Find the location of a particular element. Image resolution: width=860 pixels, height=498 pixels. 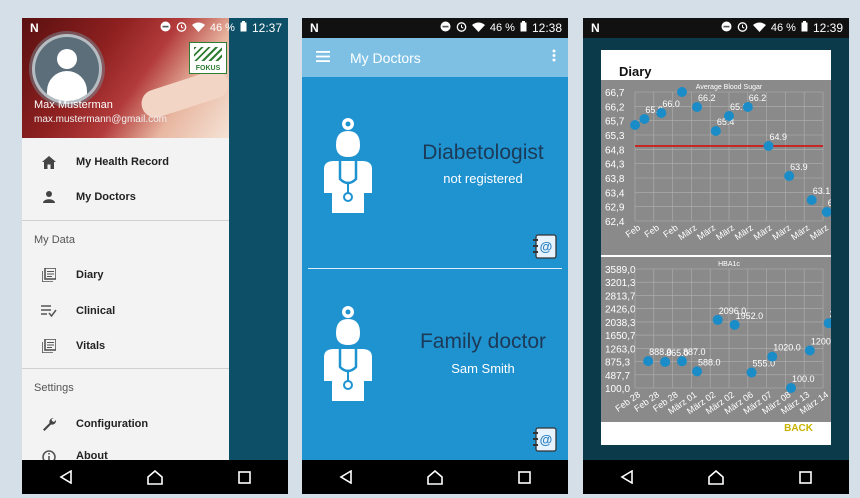

y-tick-label: 1650,7 is located at coordinates (620, 336).